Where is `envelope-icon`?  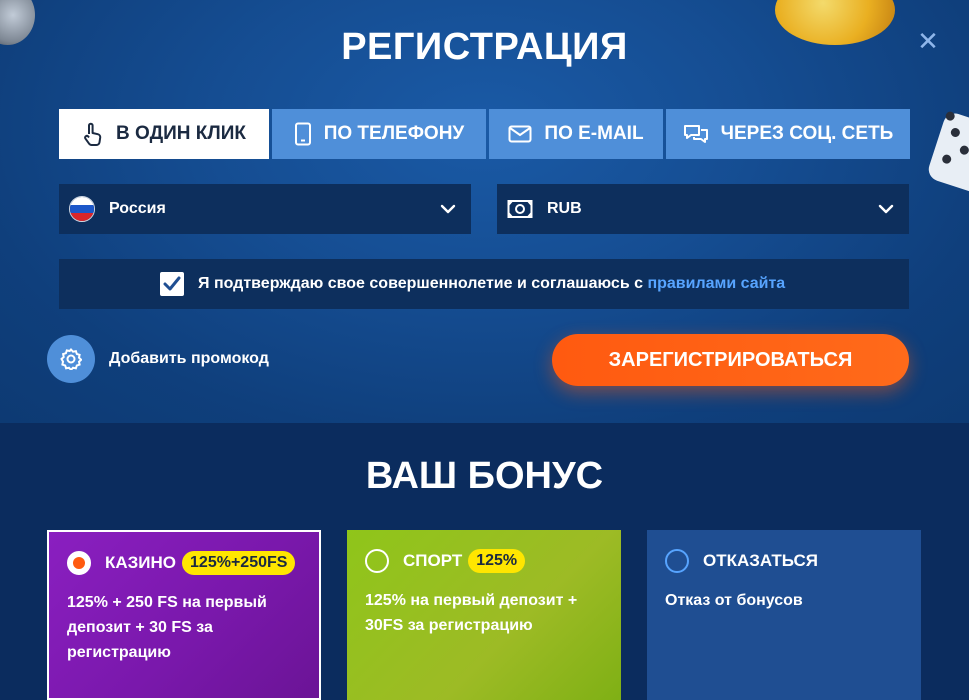 envelope-icon is located at coordinates (520, 134).